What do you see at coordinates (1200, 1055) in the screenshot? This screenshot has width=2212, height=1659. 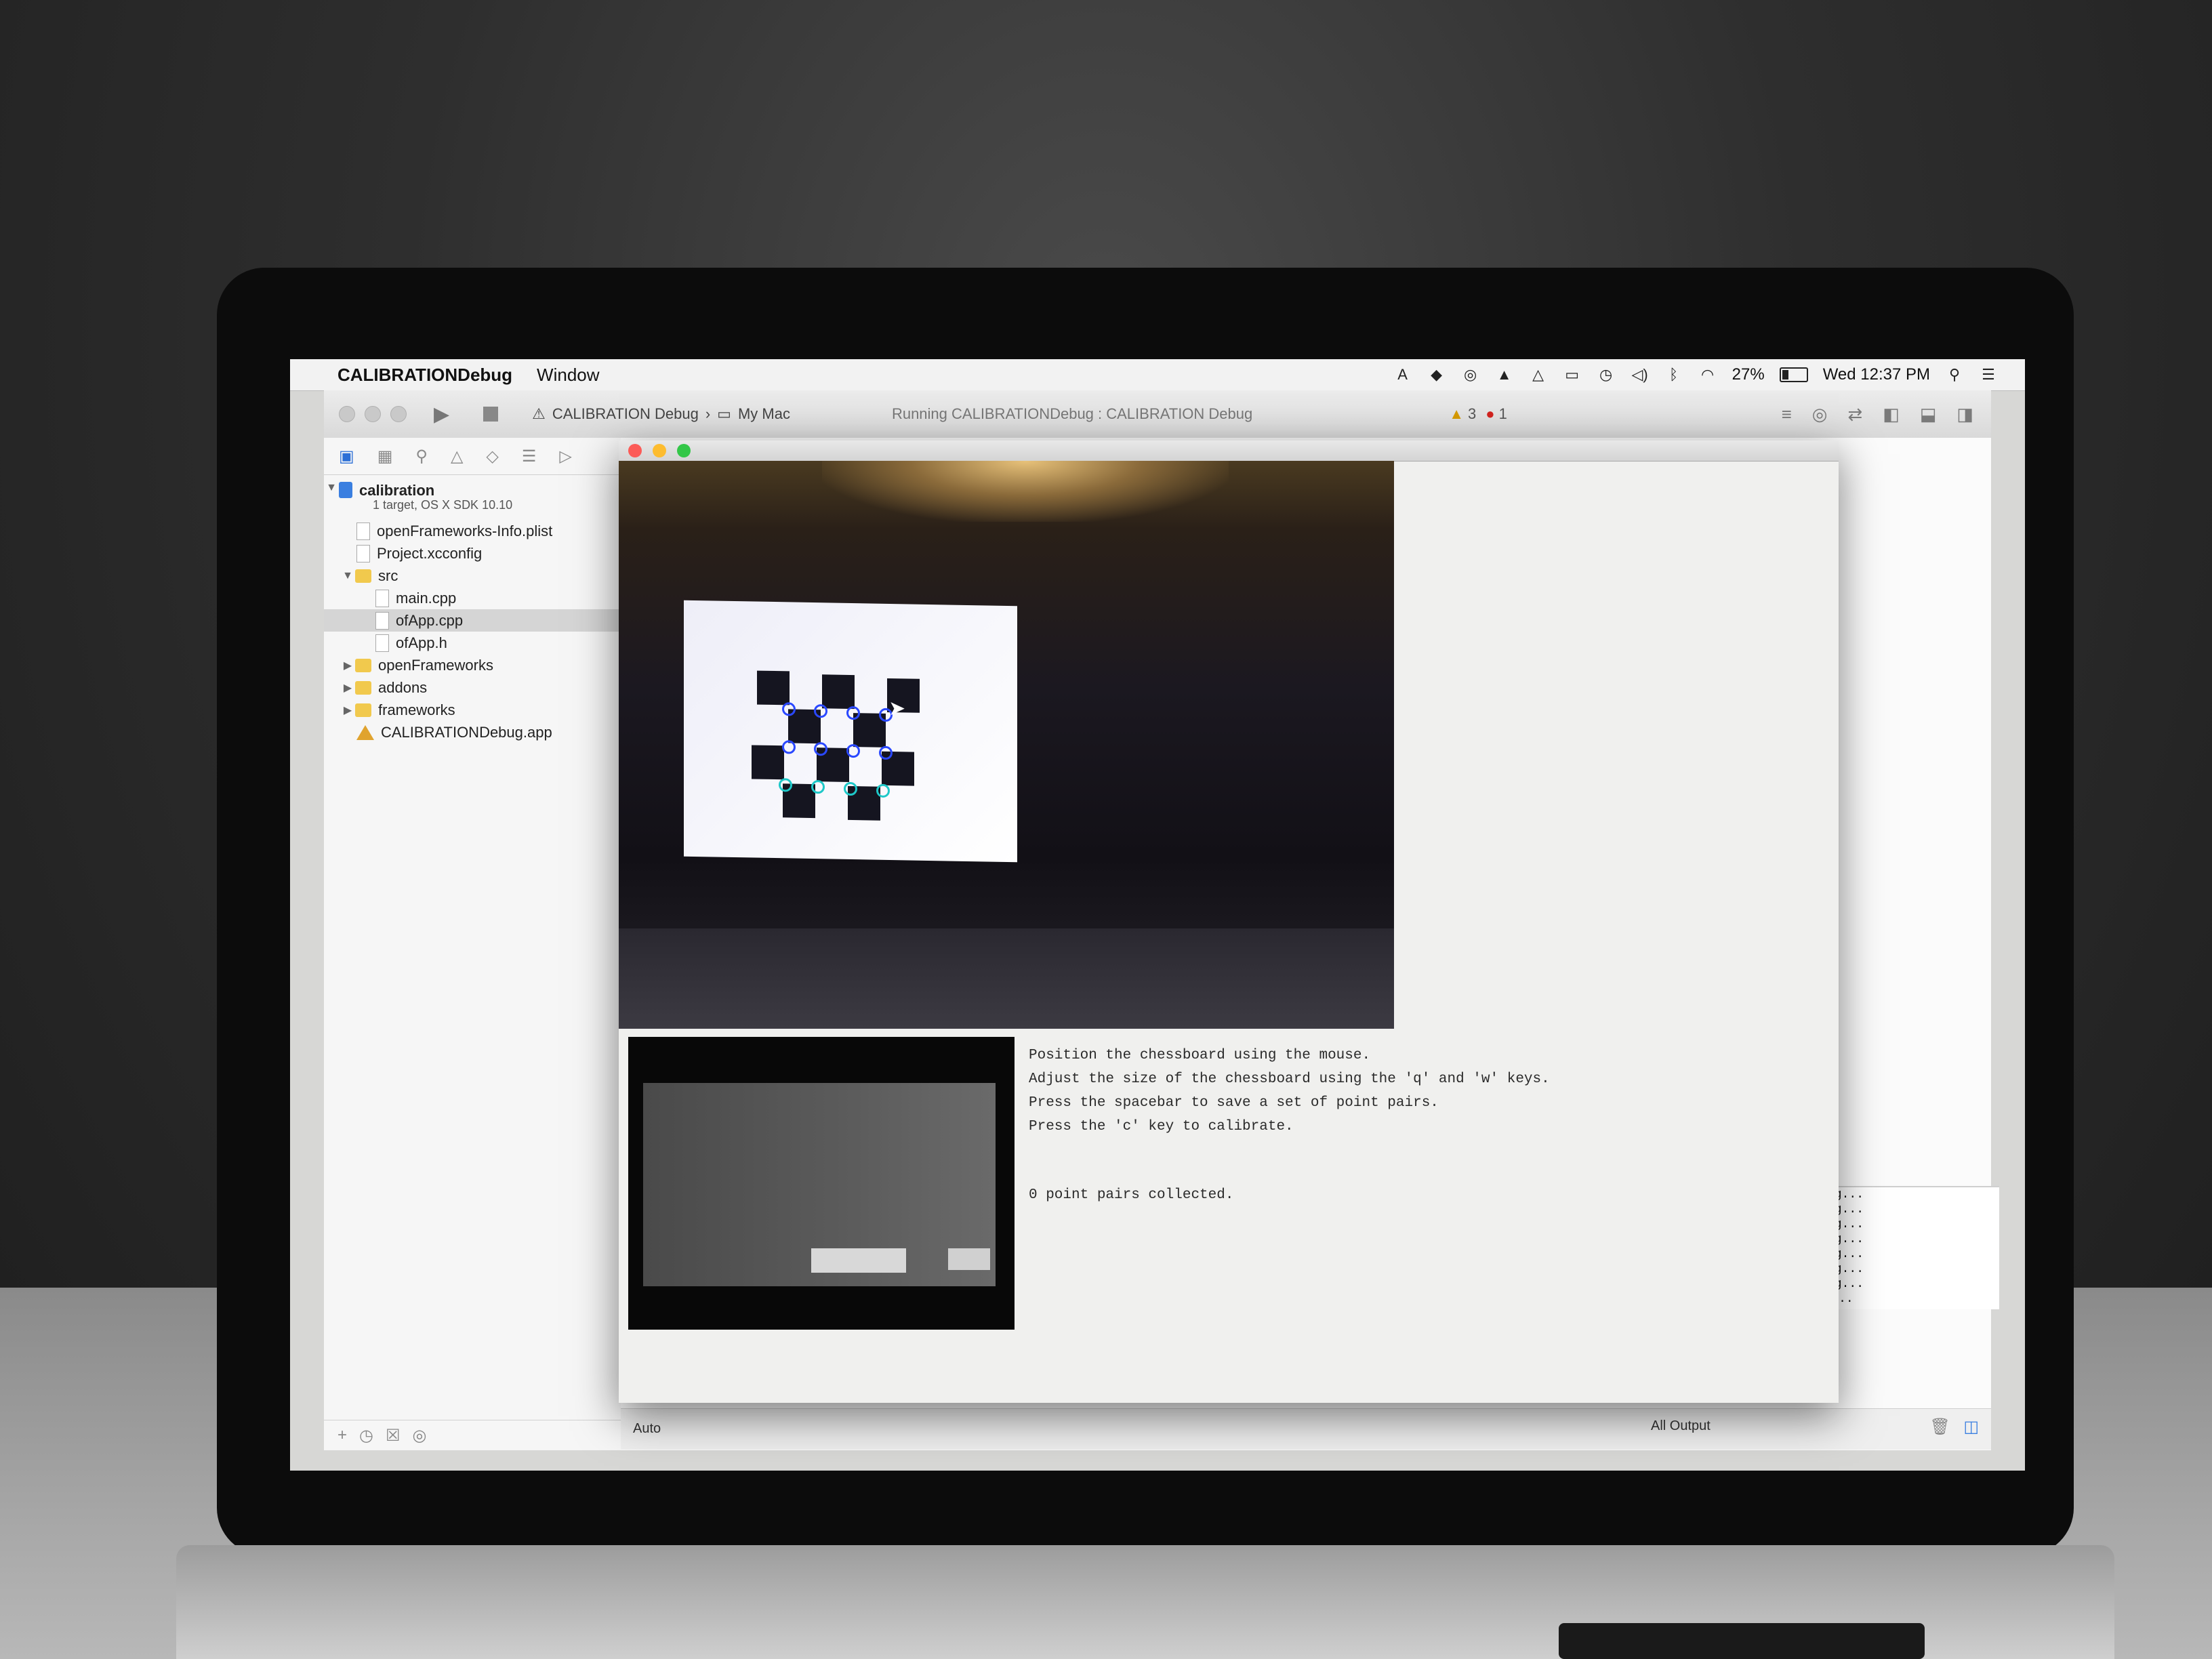 I see `instruction-line: Position the chessboard using the mouse.` at bounding box center [1200, 1055].